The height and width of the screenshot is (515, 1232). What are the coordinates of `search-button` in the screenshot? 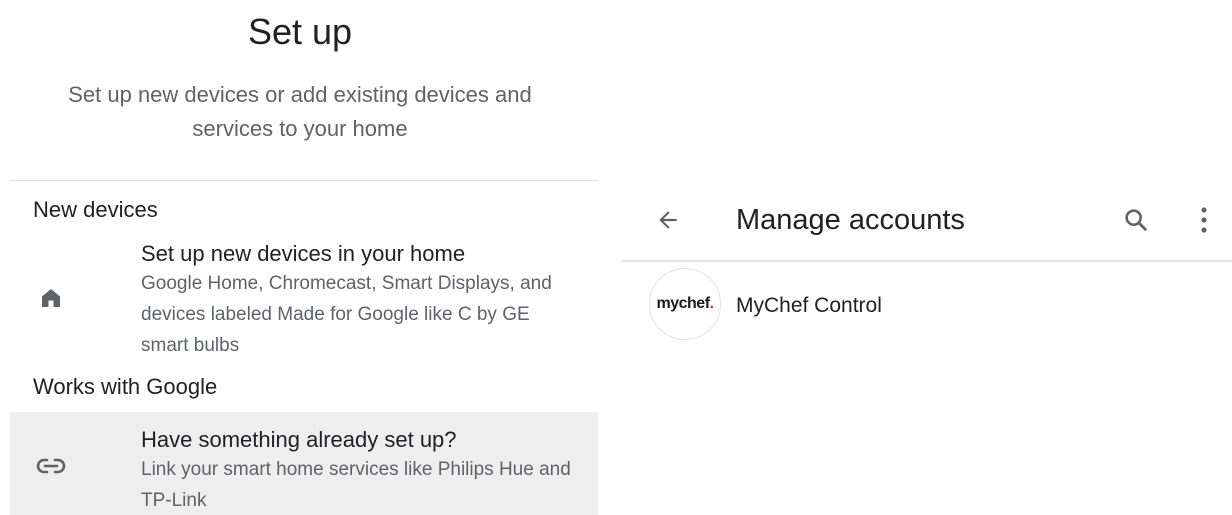 It's located at (1136, 220).